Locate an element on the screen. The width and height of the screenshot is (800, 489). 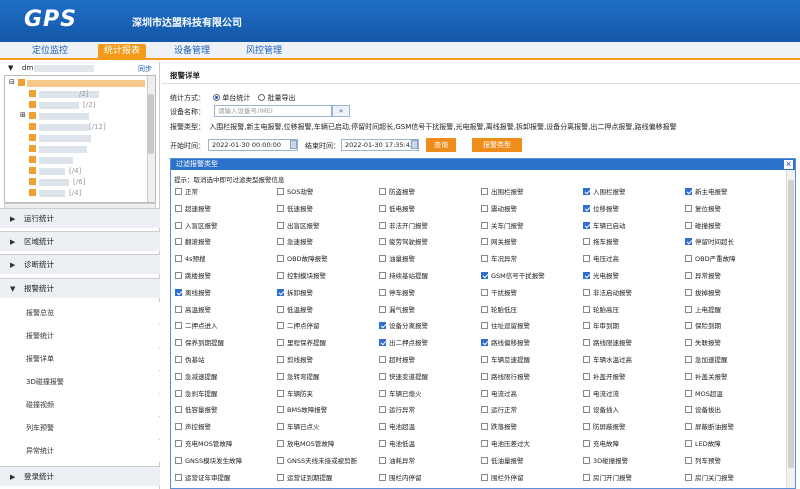
alarm-type-option: 失联报警 is located at coordinates (703, 343).